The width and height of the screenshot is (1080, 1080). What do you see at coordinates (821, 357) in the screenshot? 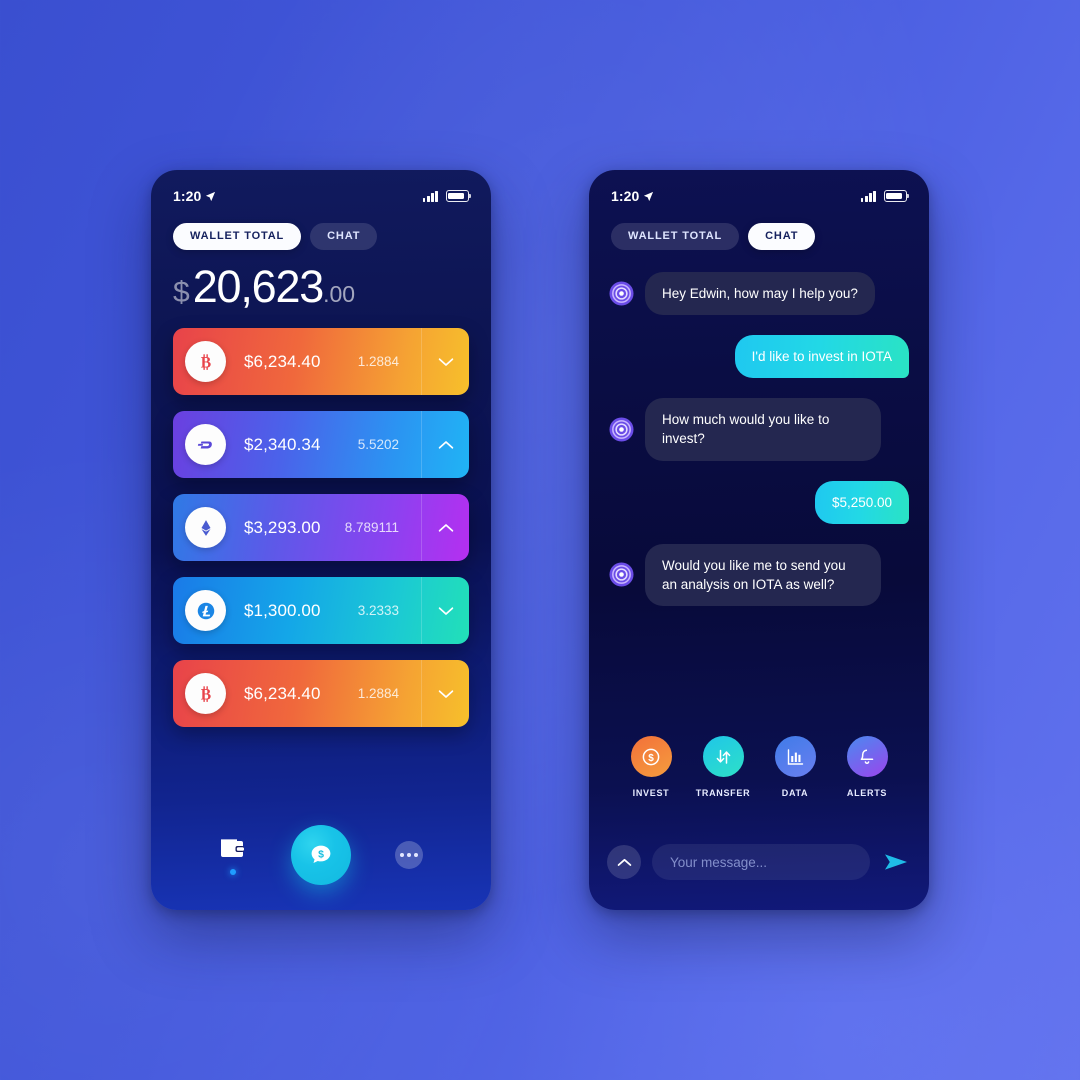
I see `chat-bubble: I'd like to invest in IOTA` at bounding box center [821, 357].